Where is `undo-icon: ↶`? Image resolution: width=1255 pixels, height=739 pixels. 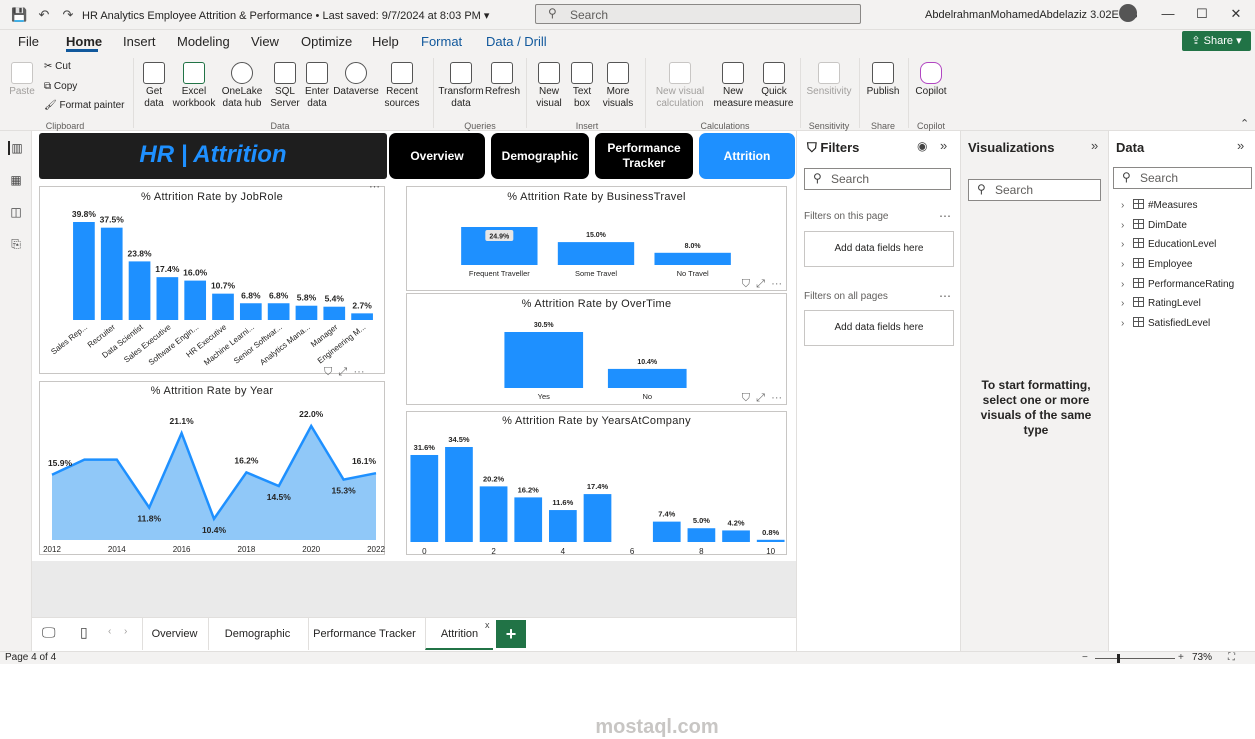
undo-icon: ↶ is located at coordinates (44, 15).